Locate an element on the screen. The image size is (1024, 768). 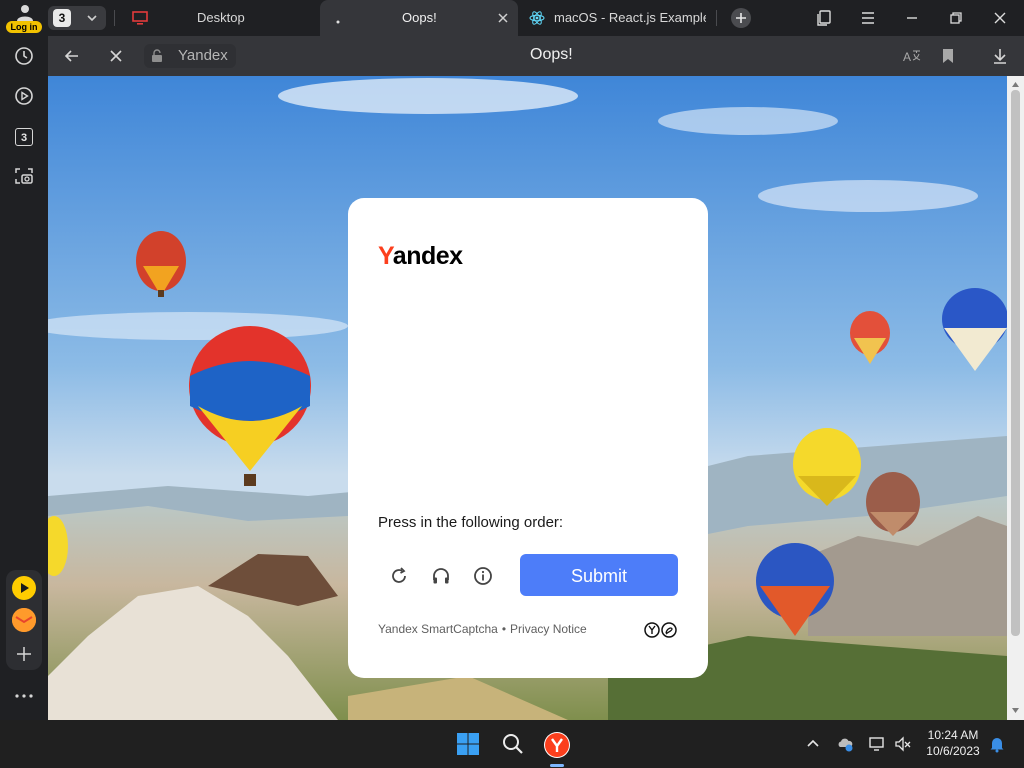
tab-desktop: Desktop is located at coordinates (220, 18).